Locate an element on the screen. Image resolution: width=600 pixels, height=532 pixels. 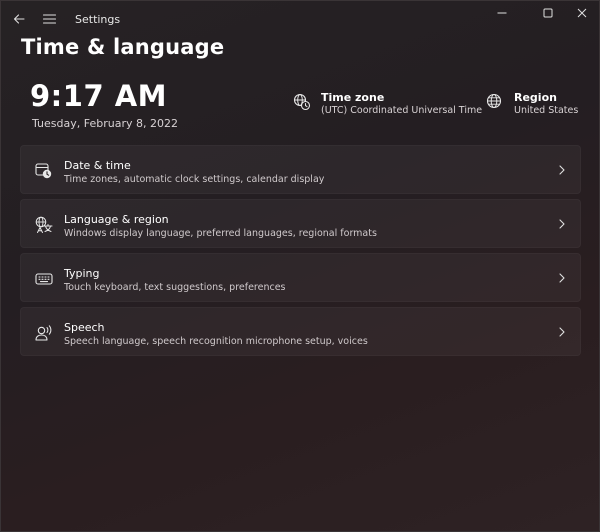
minimize-button is located at coordinates (502, 13).